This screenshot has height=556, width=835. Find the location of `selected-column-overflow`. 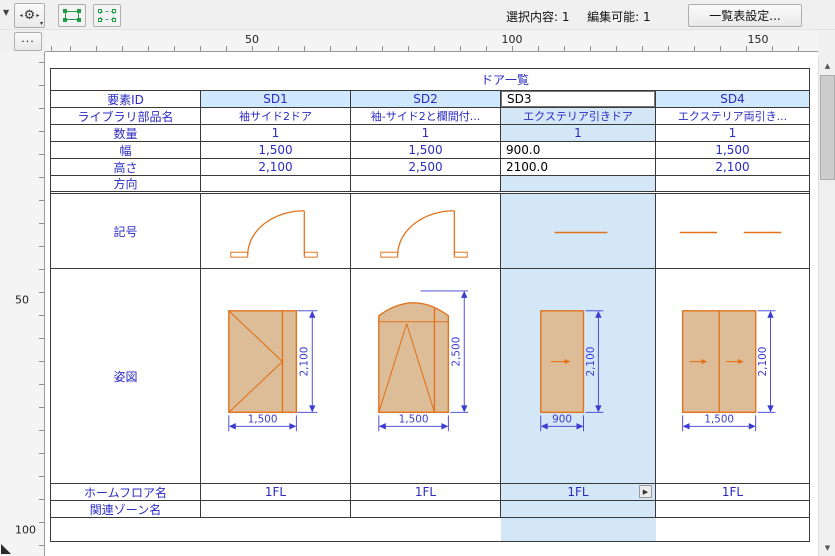

selected-column-overflow is located at coordinates (578, 529).